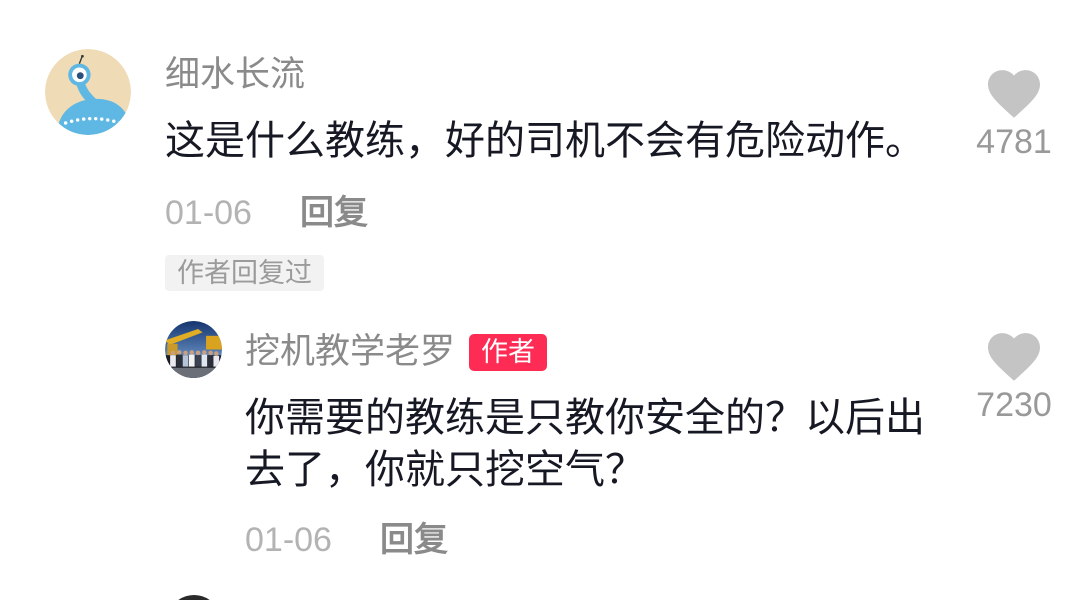  I want to click on alien-avatar-image, so click(88, 92).